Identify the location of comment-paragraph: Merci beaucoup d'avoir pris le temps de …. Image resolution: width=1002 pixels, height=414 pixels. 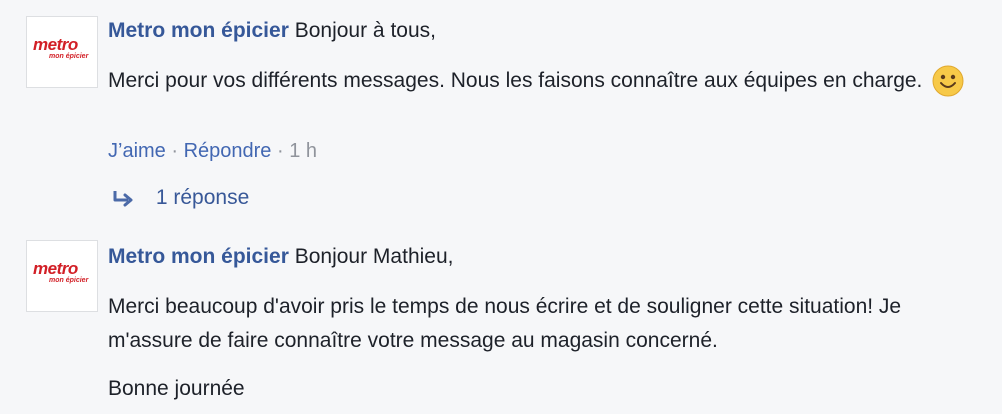
(505, 323).